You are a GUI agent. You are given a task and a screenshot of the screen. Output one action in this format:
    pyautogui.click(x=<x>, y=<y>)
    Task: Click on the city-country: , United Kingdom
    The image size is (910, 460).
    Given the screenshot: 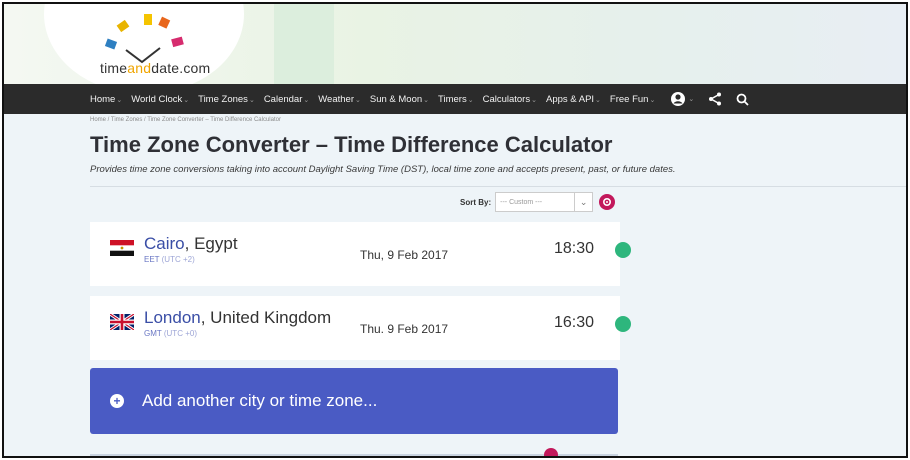 What is the action you would take?
    pyautogui.click(x=266, y=317)
    